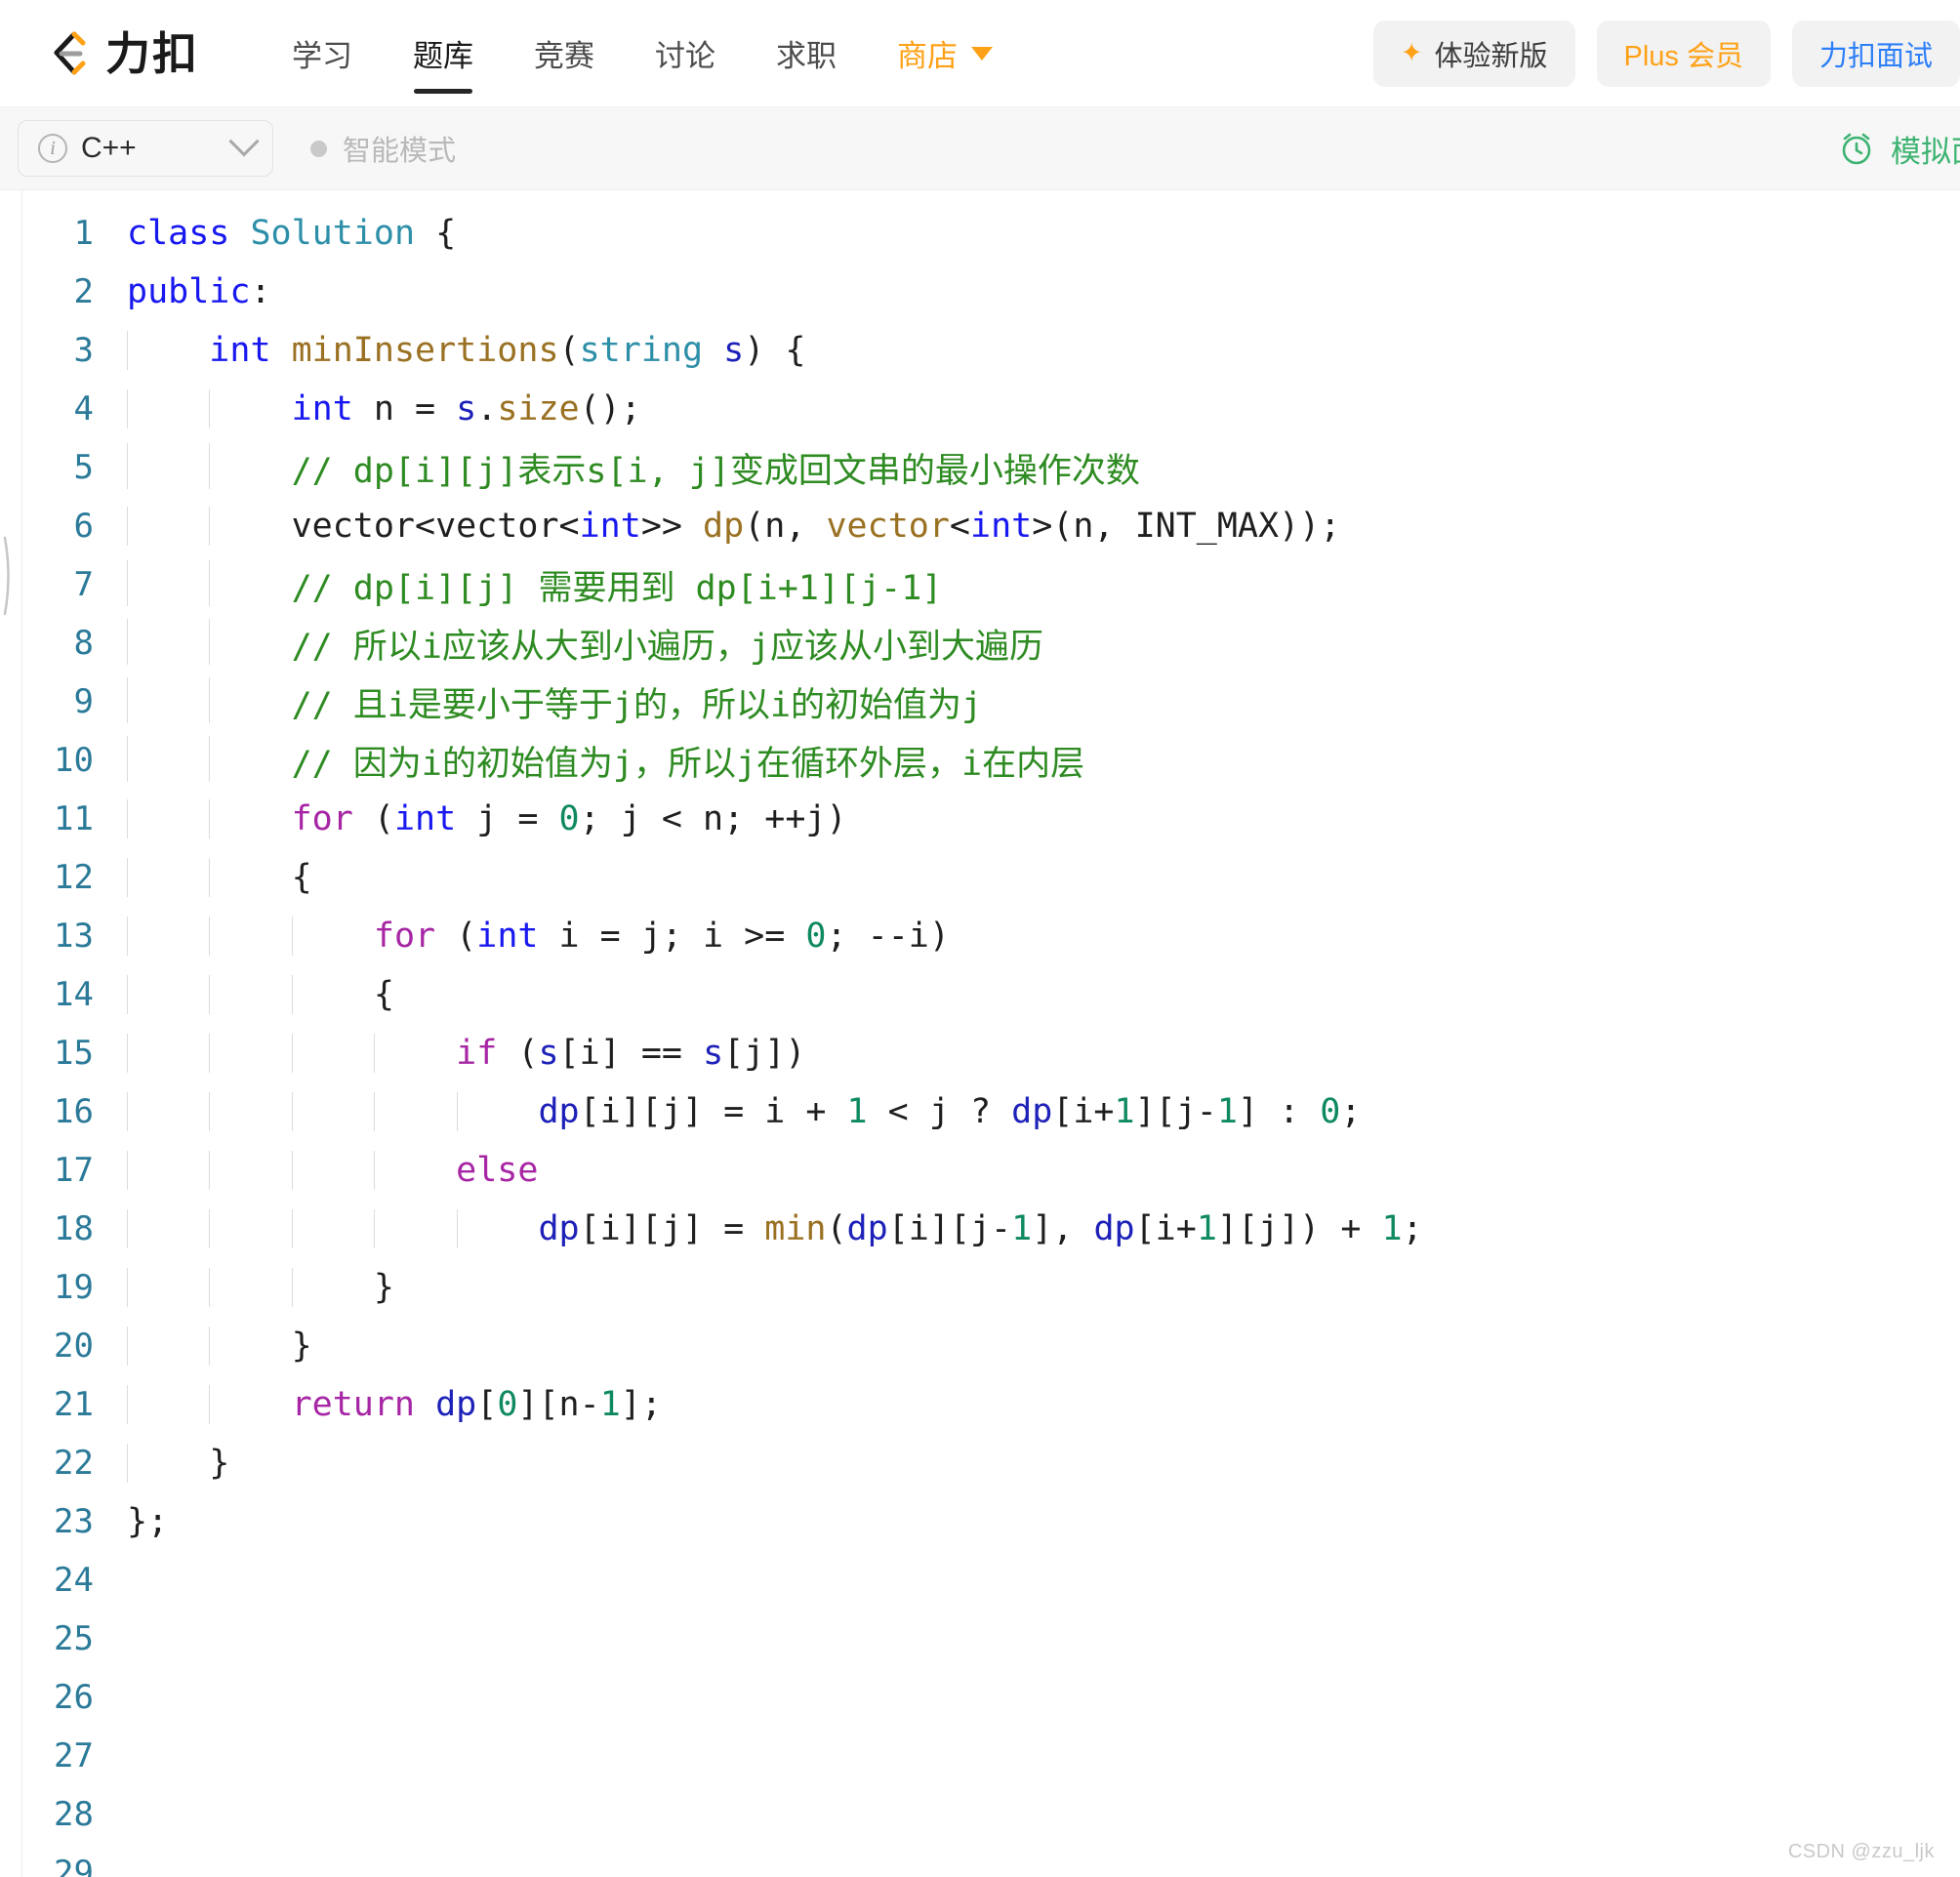 Image resolution: width=1960 pixels, height=1877 pixels. I want to click on code-line: 26, so click(980, 1697).